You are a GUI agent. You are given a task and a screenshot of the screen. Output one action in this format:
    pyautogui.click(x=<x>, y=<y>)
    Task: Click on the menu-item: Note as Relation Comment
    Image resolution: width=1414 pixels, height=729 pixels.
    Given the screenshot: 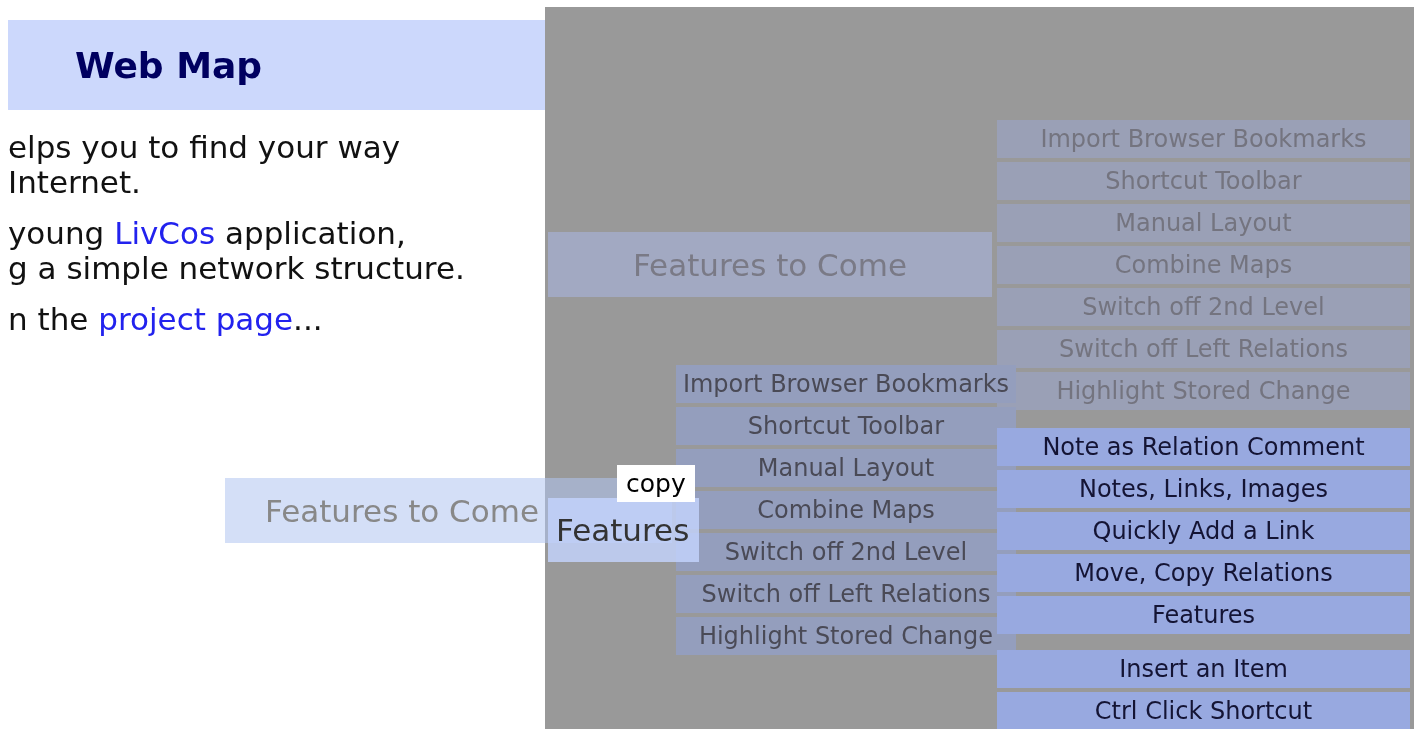 What is the action you would take?
    pyautogui.click(x=1203, y=447)
    